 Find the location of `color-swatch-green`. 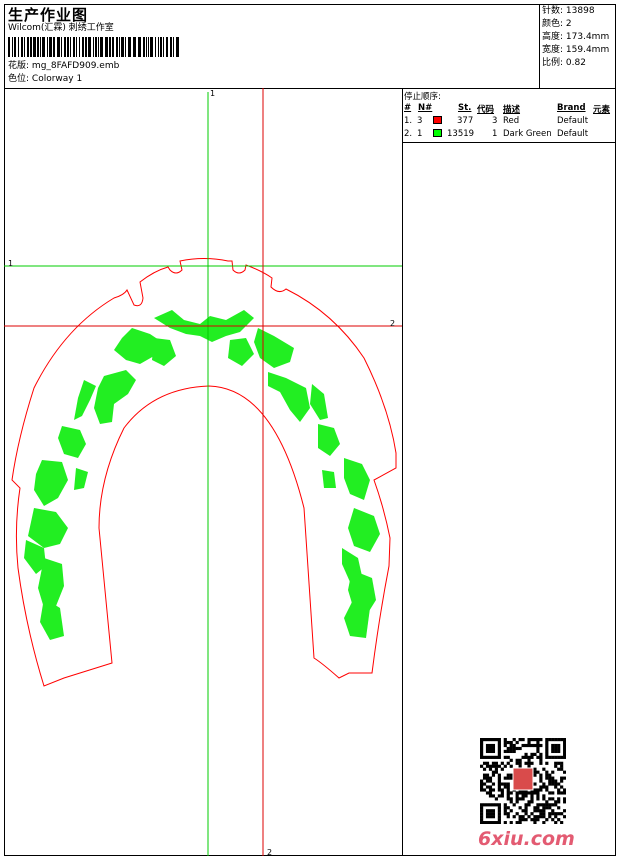

color-swatch-green is located at coordinates (437, 133).